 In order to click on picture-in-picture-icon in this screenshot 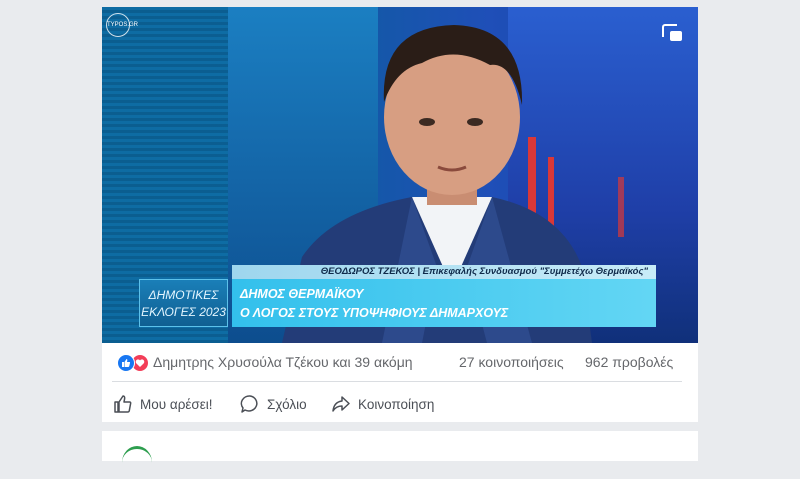, I will do `click(673, 33)`.